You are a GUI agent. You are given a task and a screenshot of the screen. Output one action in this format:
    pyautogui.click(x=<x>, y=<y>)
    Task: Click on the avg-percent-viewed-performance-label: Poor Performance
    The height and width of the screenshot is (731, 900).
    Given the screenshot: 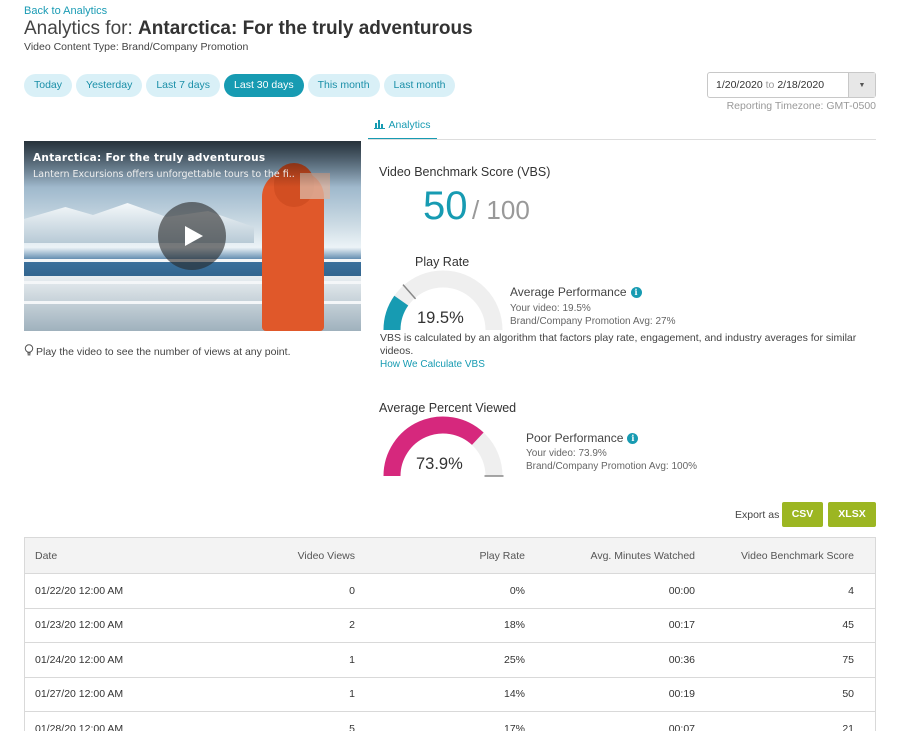 What is the action you would take?
    pyautogui.click(x=575, y=438)
    